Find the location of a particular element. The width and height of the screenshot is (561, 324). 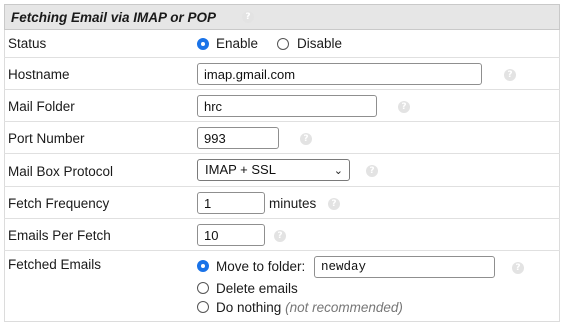

protocol-select: IMAP + SSL ⌄ is located at coordinates (273, 170).